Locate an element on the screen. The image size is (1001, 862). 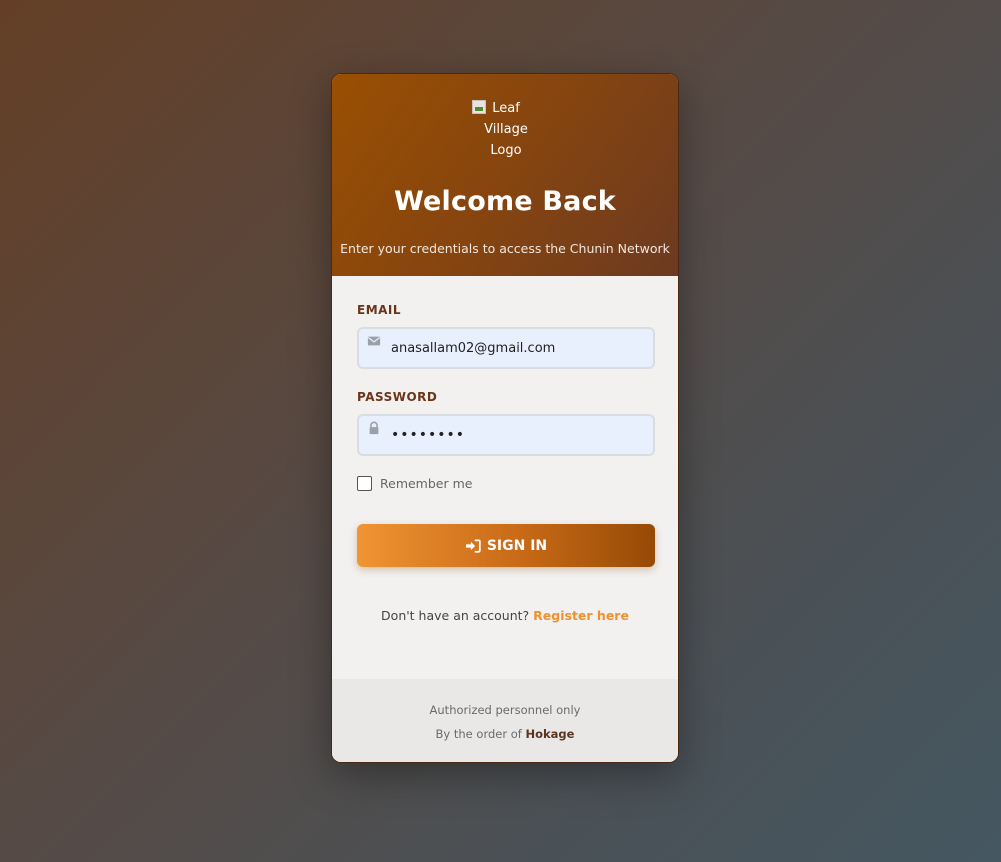
register-prompt-text: Don't have an account? is located at coordinates (455, 615).